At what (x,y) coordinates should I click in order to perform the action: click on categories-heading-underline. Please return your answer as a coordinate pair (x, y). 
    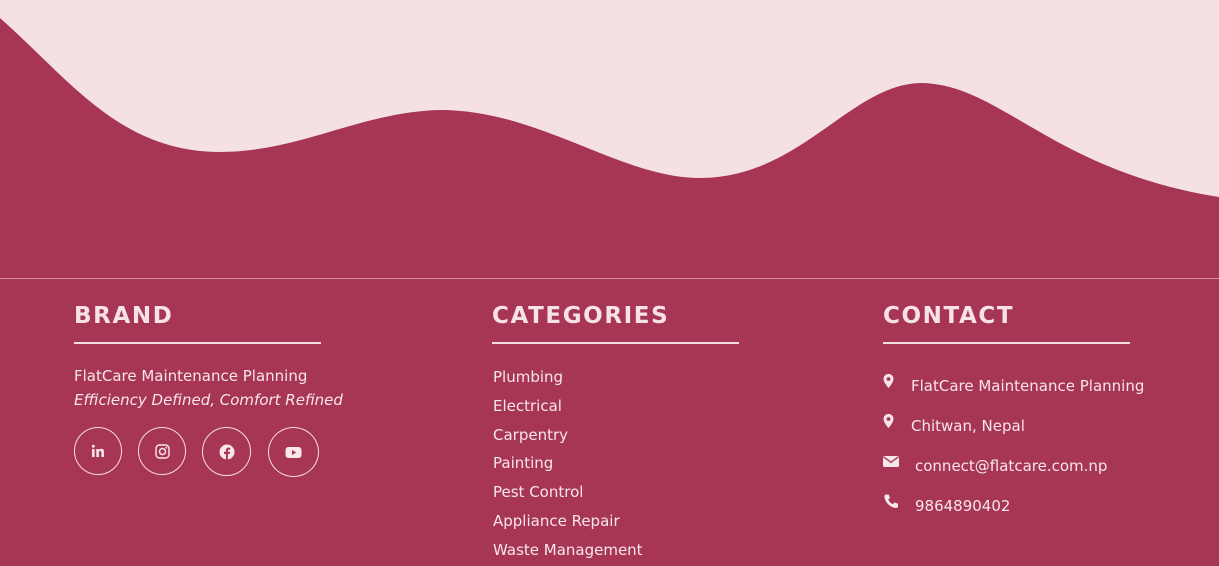
    Looking at the image, I should click on (615, 343).